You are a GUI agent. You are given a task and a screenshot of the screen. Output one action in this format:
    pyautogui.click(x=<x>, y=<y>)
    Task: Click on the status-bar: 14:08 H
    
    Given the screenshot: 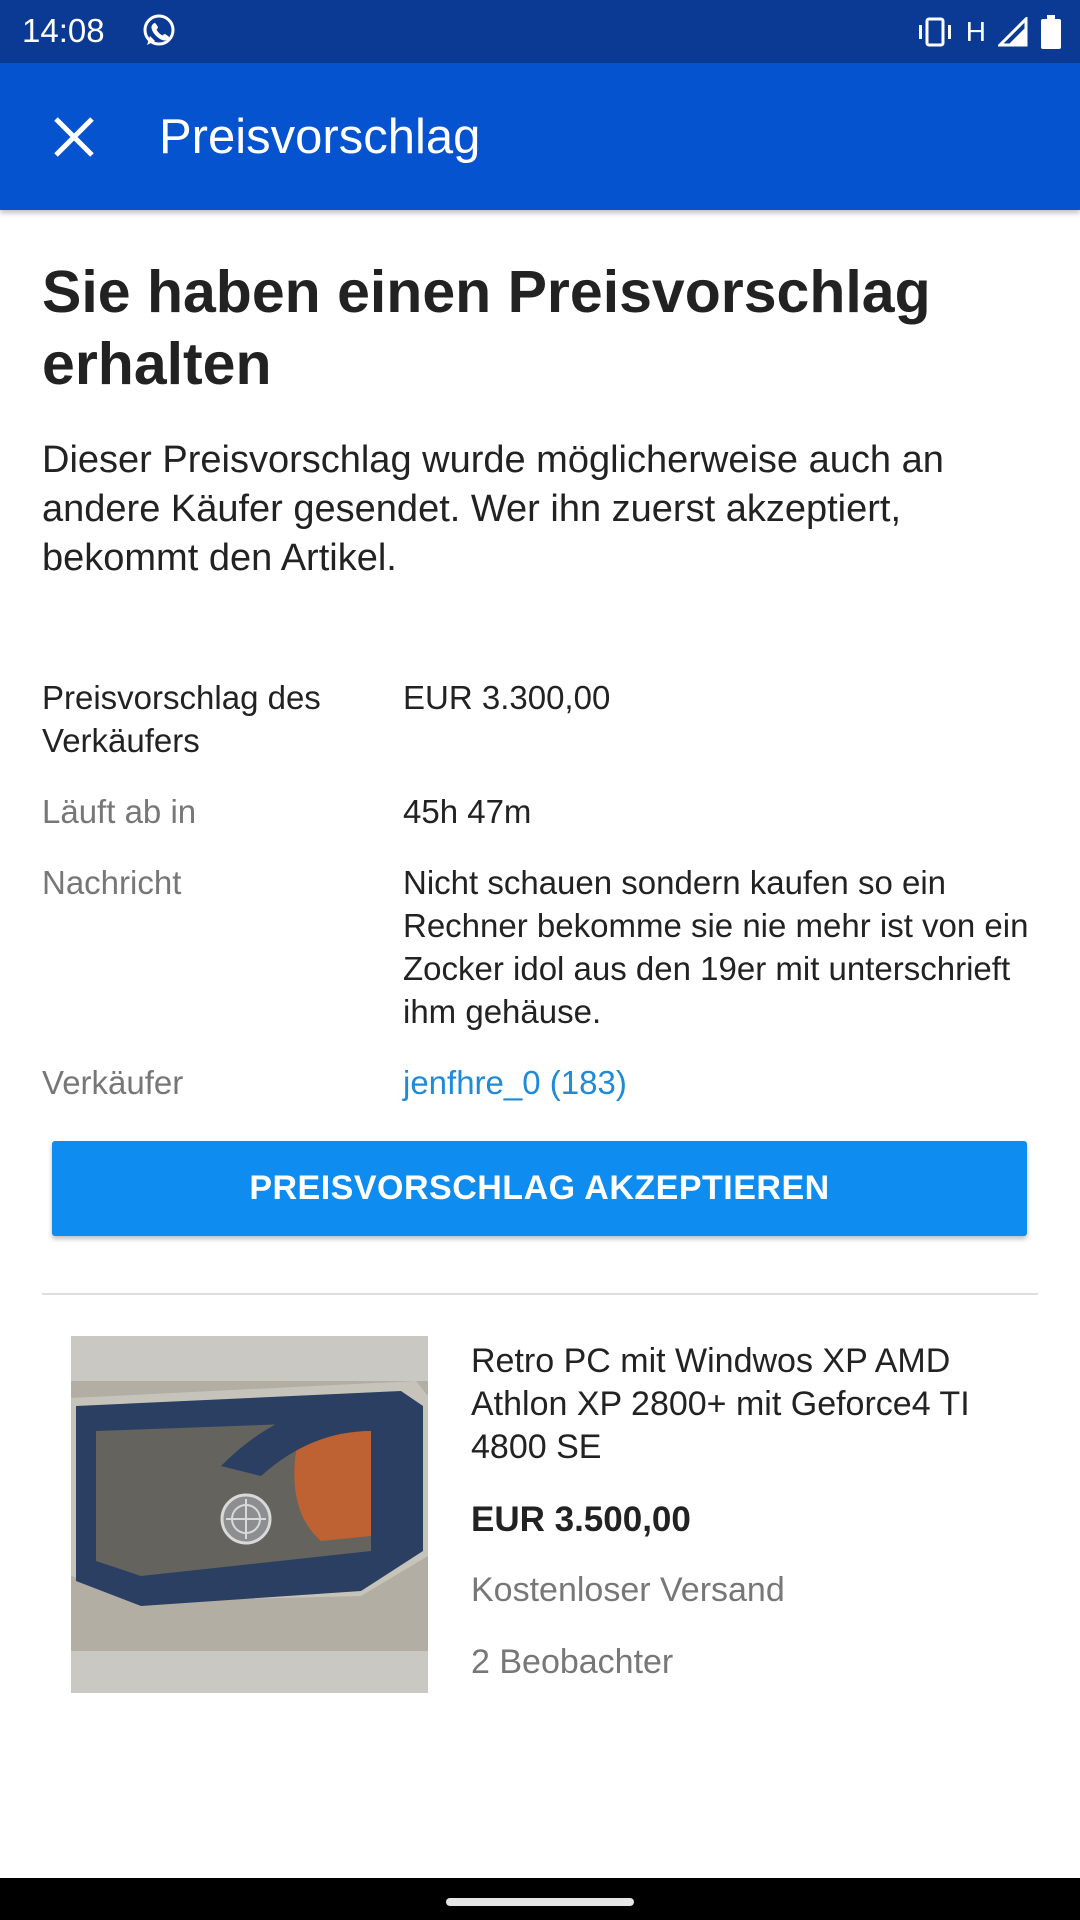 What is the action you would take?
    pyautogui.click(x=540, y=31)
    